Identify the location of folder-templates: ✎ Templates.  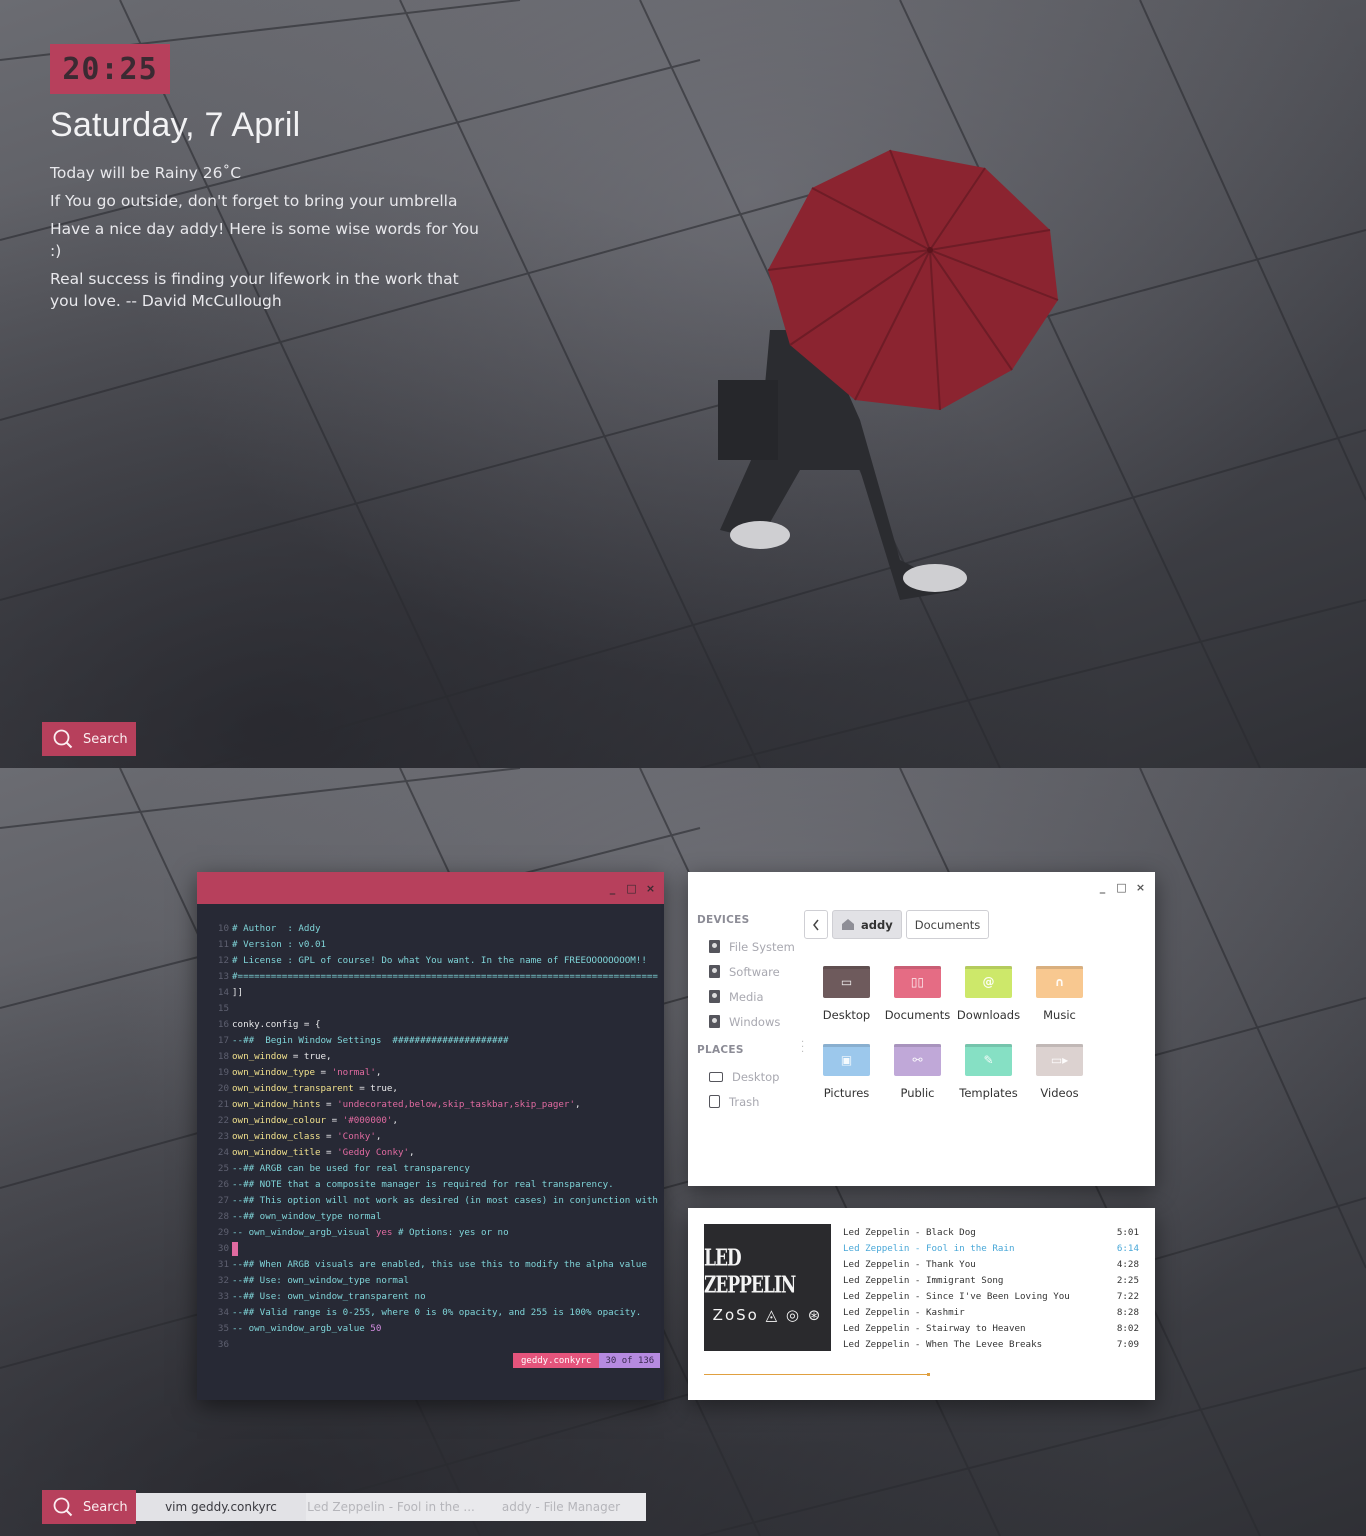
(988, 1072).